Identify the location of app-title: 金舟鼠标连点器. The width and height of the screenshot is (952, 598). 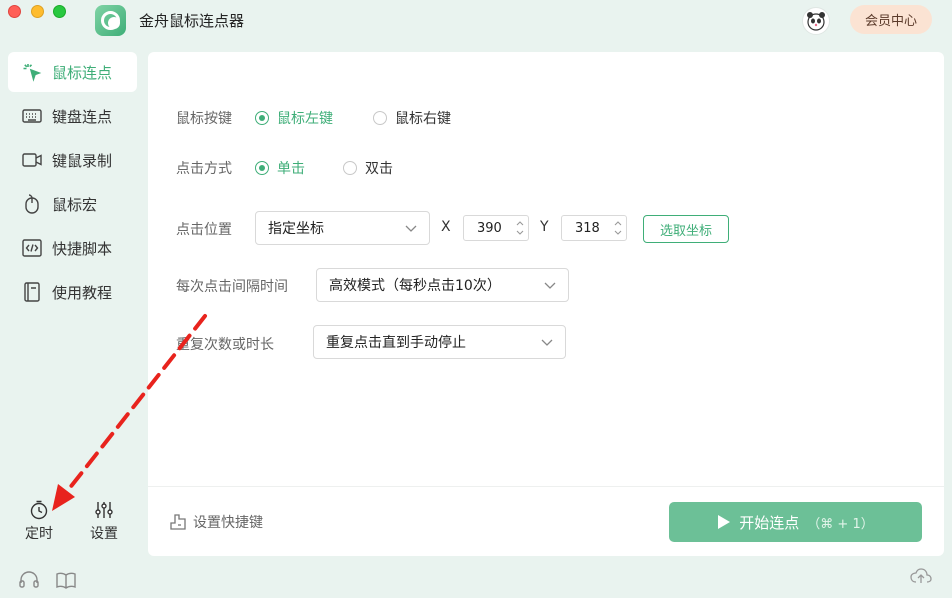
(192, 21).